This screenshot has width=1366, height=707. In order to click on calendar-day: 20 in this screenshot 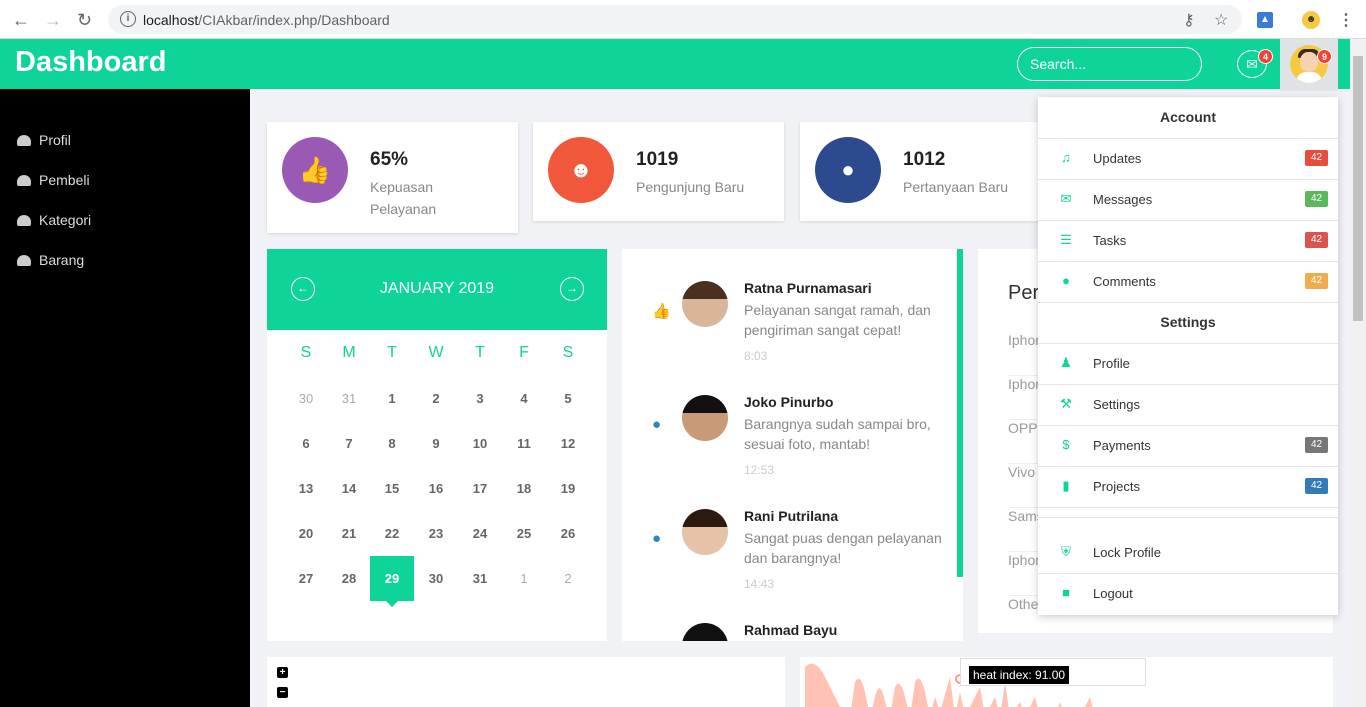, I will do `click(306, 533)`.